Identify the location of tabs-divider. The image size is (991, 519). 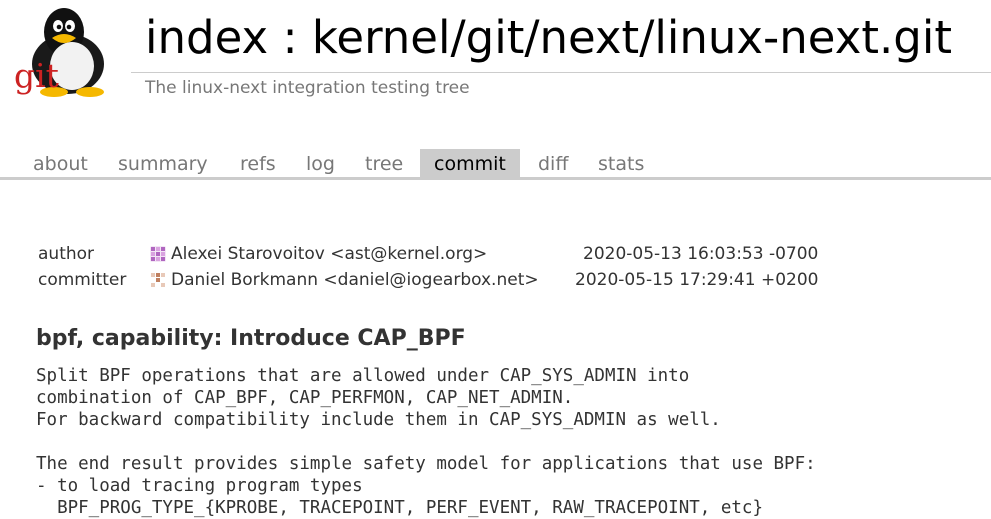
(495, 178).